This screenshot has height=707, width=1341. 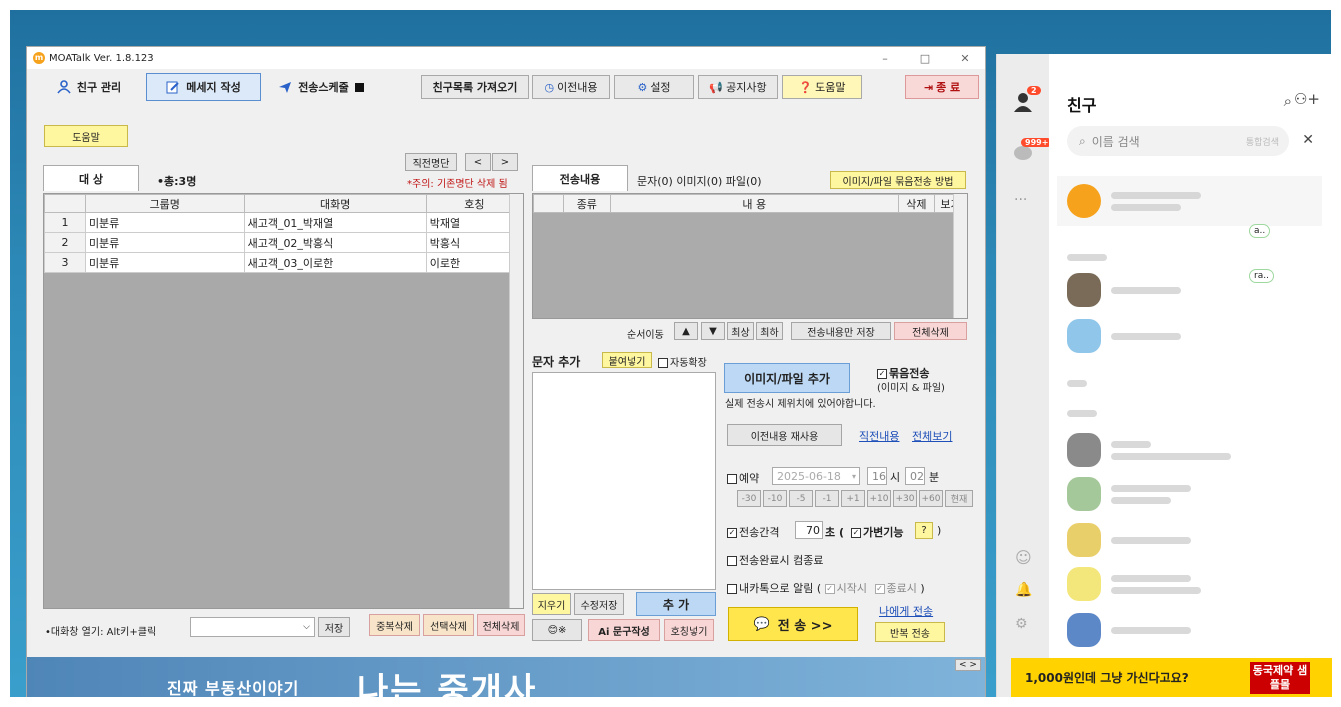 I want to click on interval-option: ✓ 전송간격, so click(x=753, y=532).